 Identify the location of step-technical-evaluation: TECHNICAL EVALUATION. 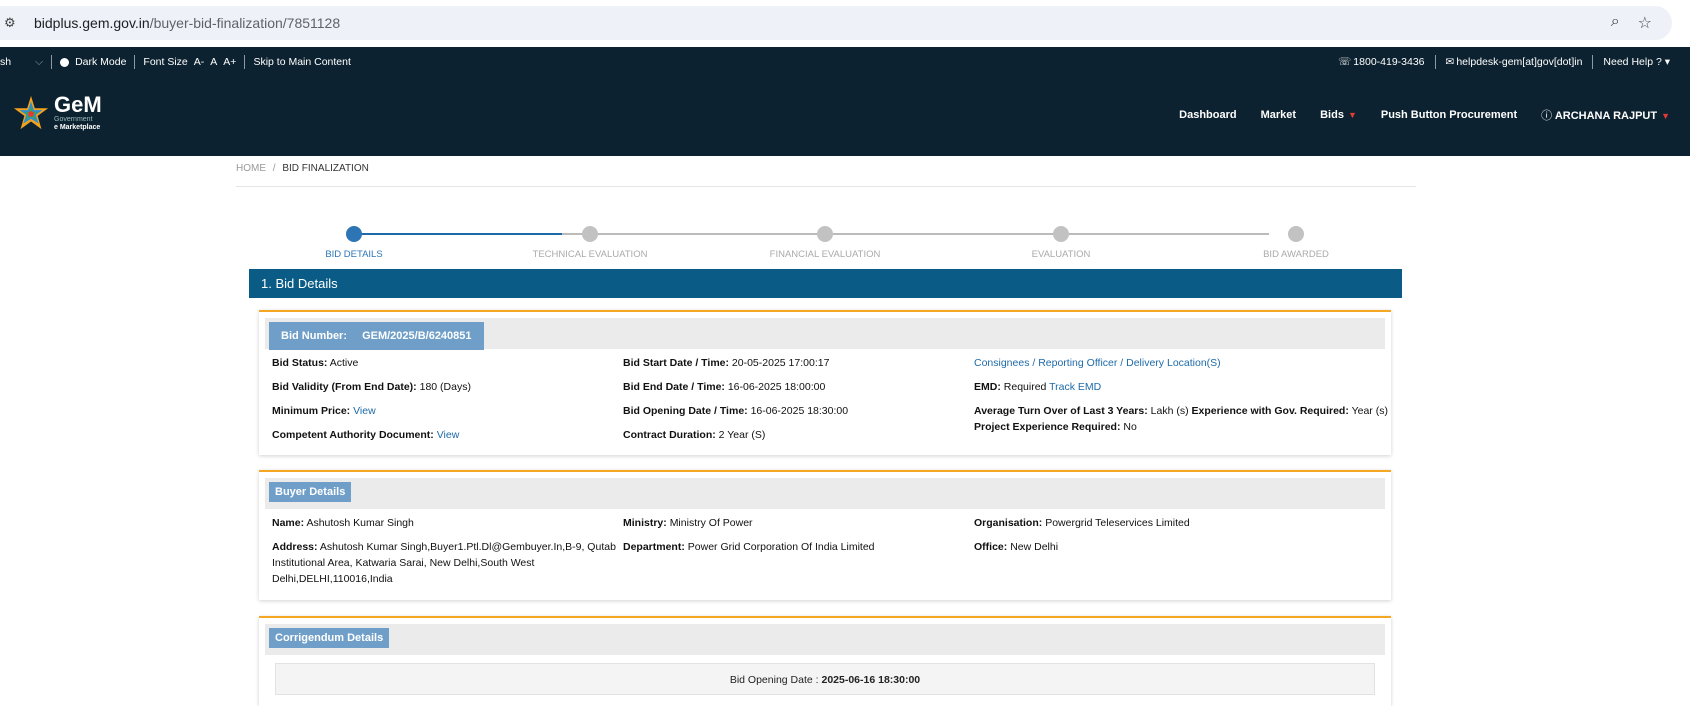
(590, 242).